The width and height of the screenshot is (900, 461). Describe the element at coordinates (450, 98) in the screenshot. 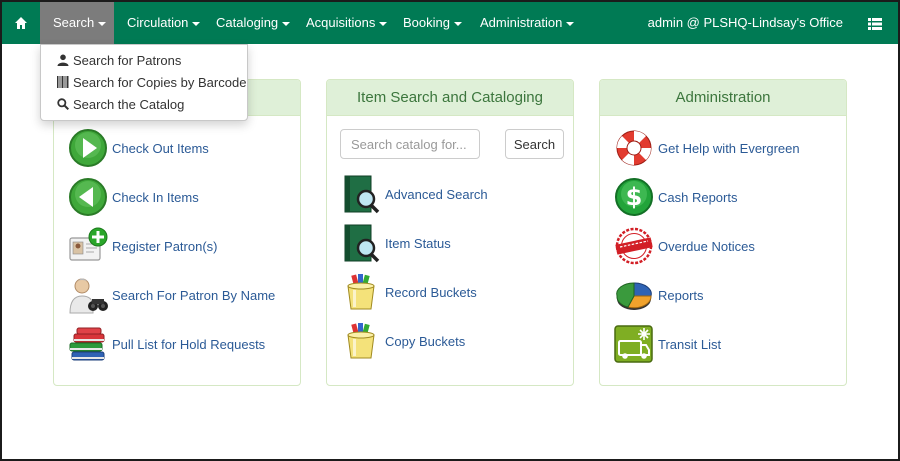

I see `cataloging-panel-heading: Item Search and Cataloging` at that location.